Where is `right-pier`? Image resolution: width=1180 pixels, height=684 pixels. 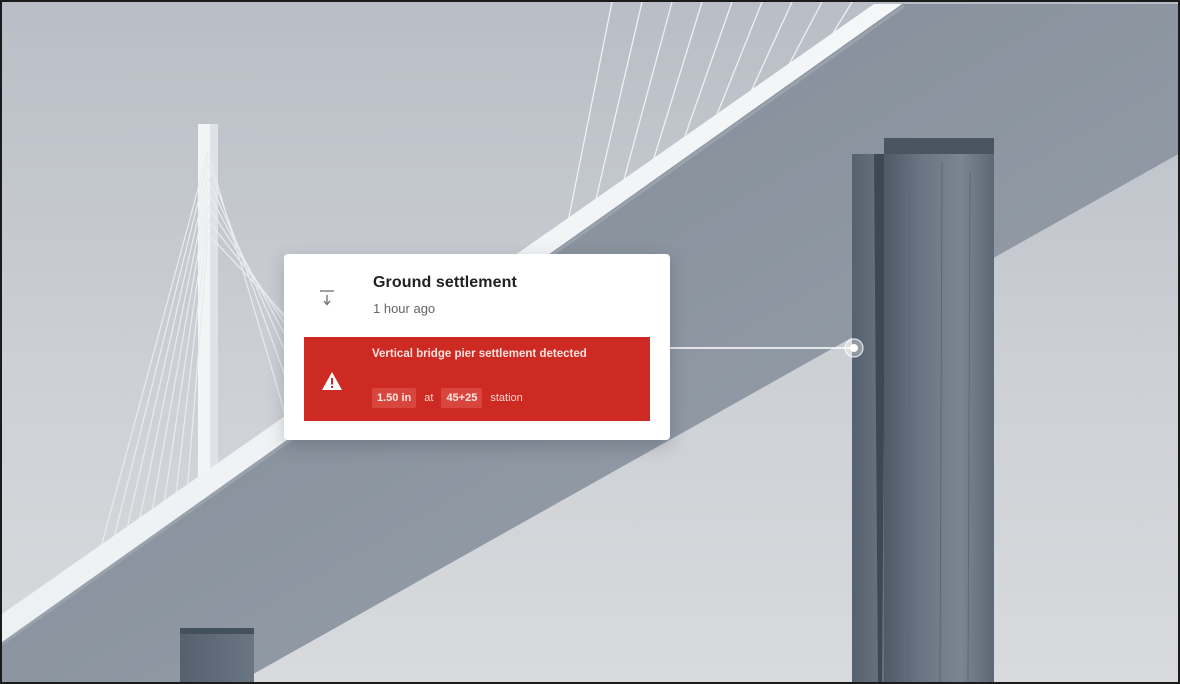
right-pier is located at coordinates (923, 410).